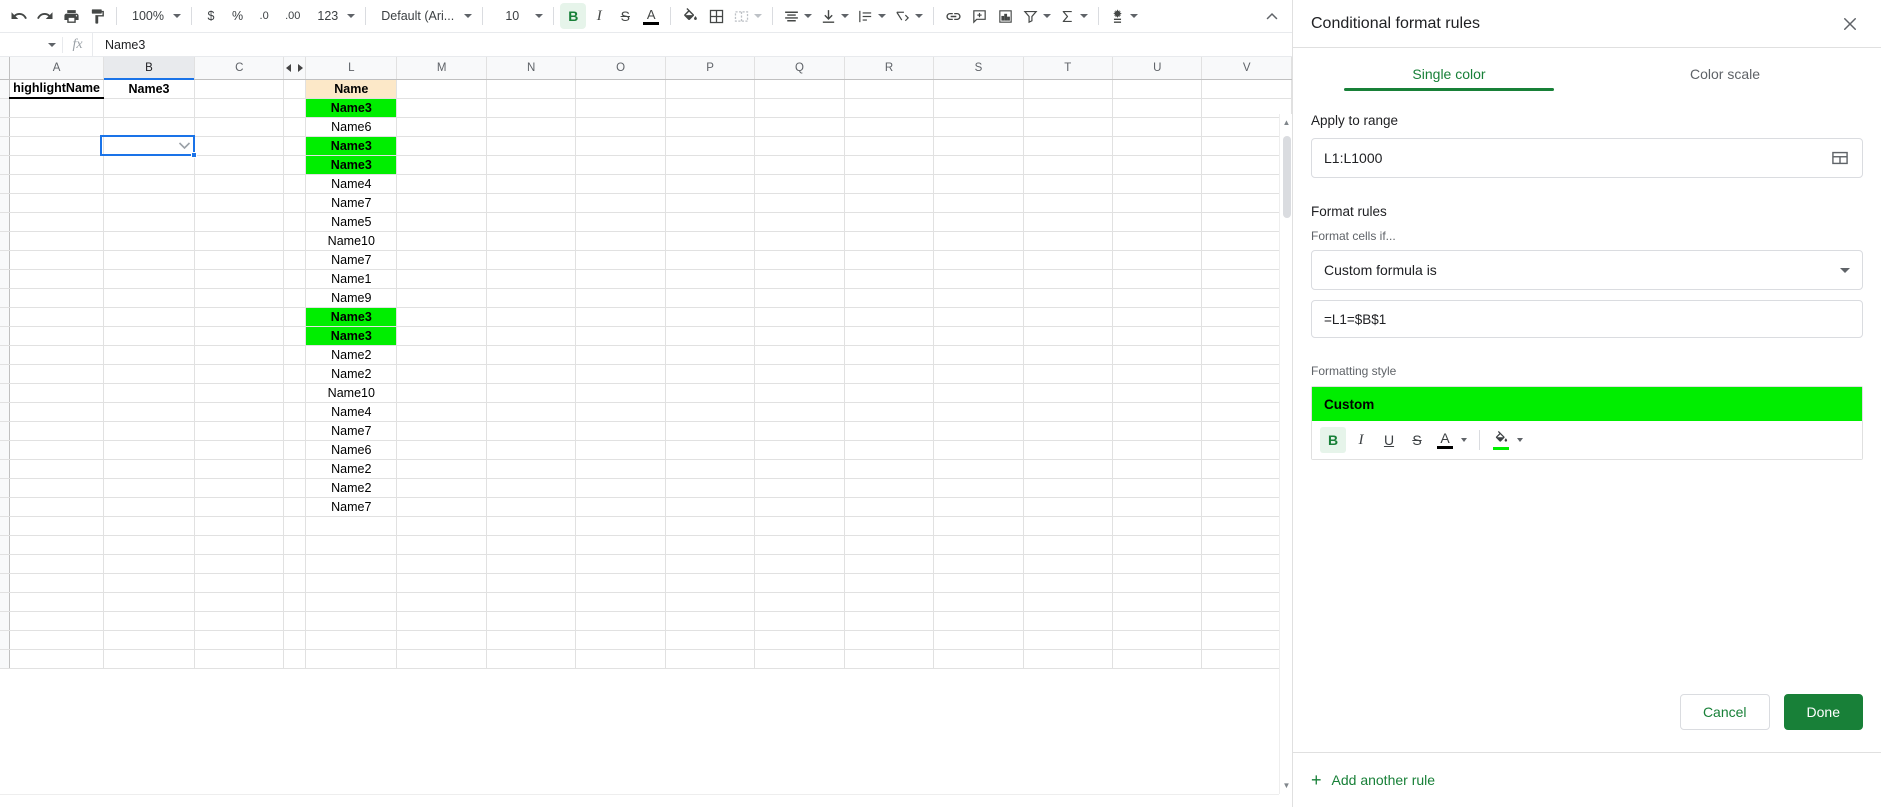 This screenshot has height=807, width=1881. What do you see at coordinates (1246, 89) in the screenshot?
I see `cell-V1` at bounding box center [1246, 89].